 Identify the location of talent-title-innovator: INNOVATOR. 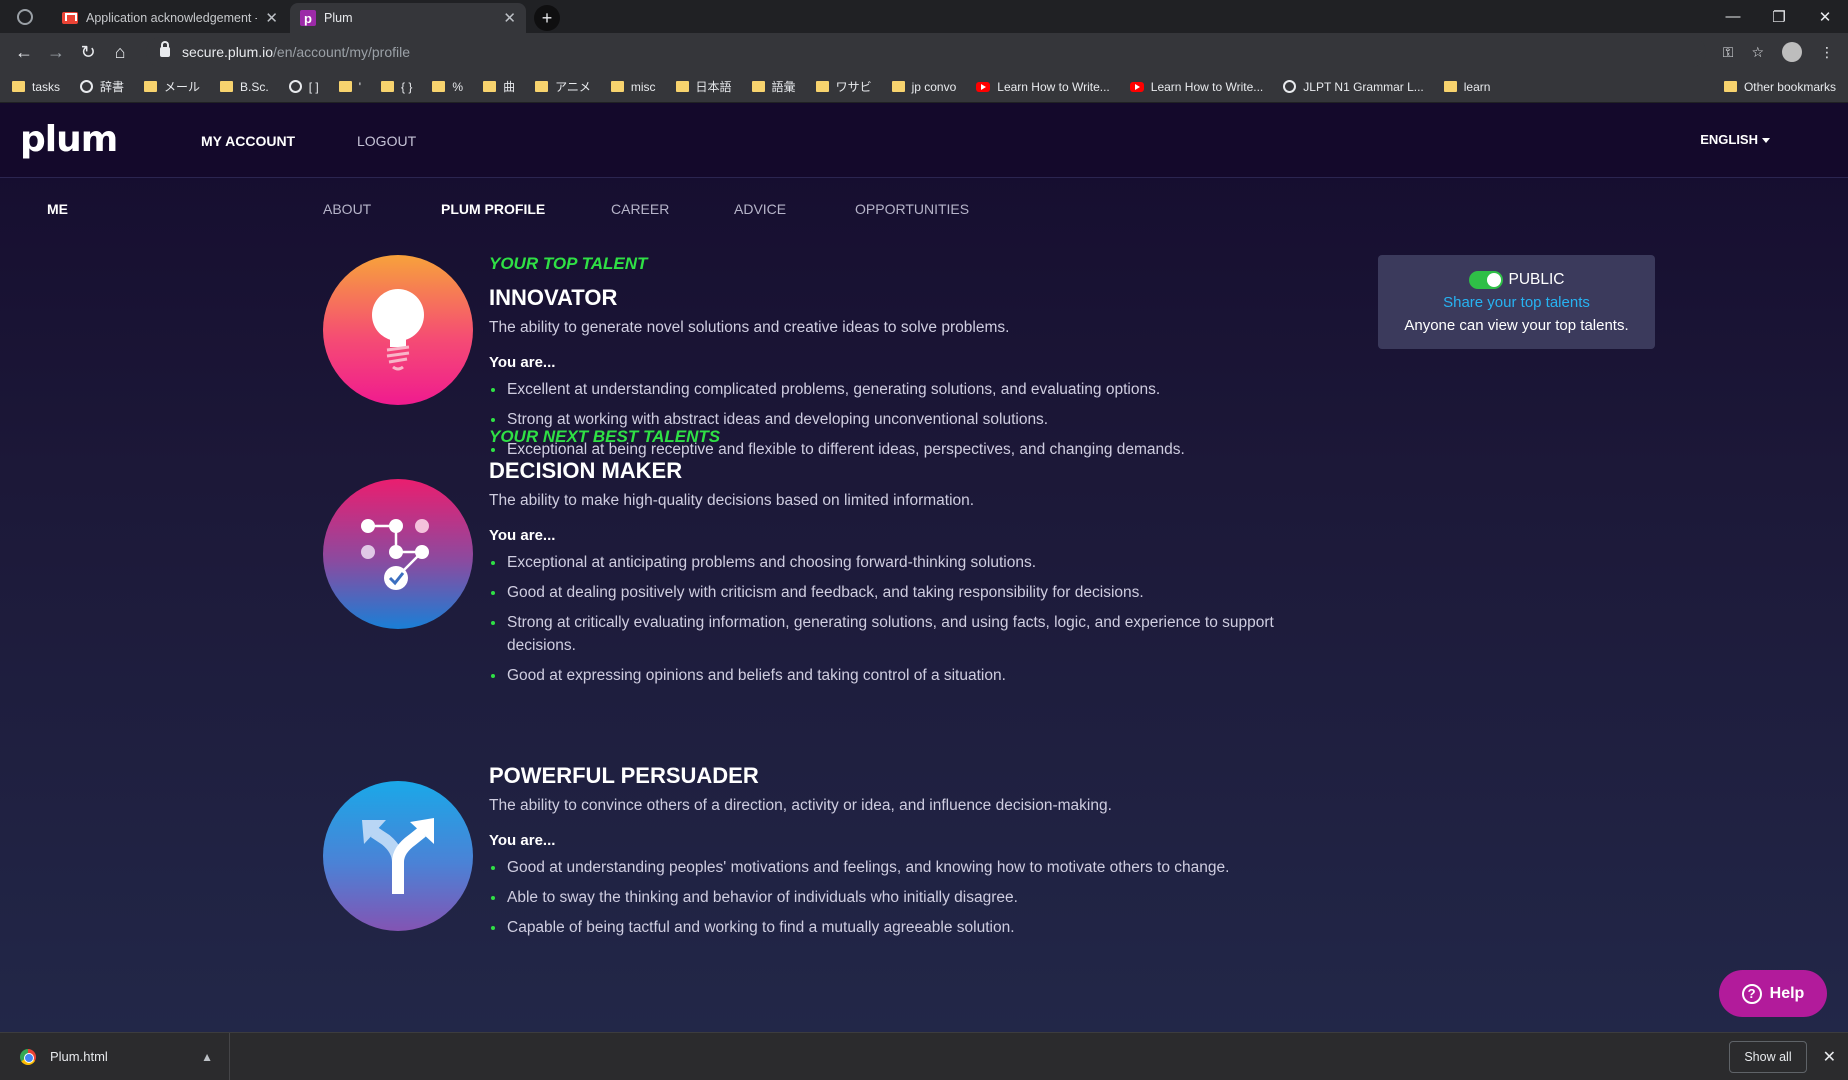
(553, 297).